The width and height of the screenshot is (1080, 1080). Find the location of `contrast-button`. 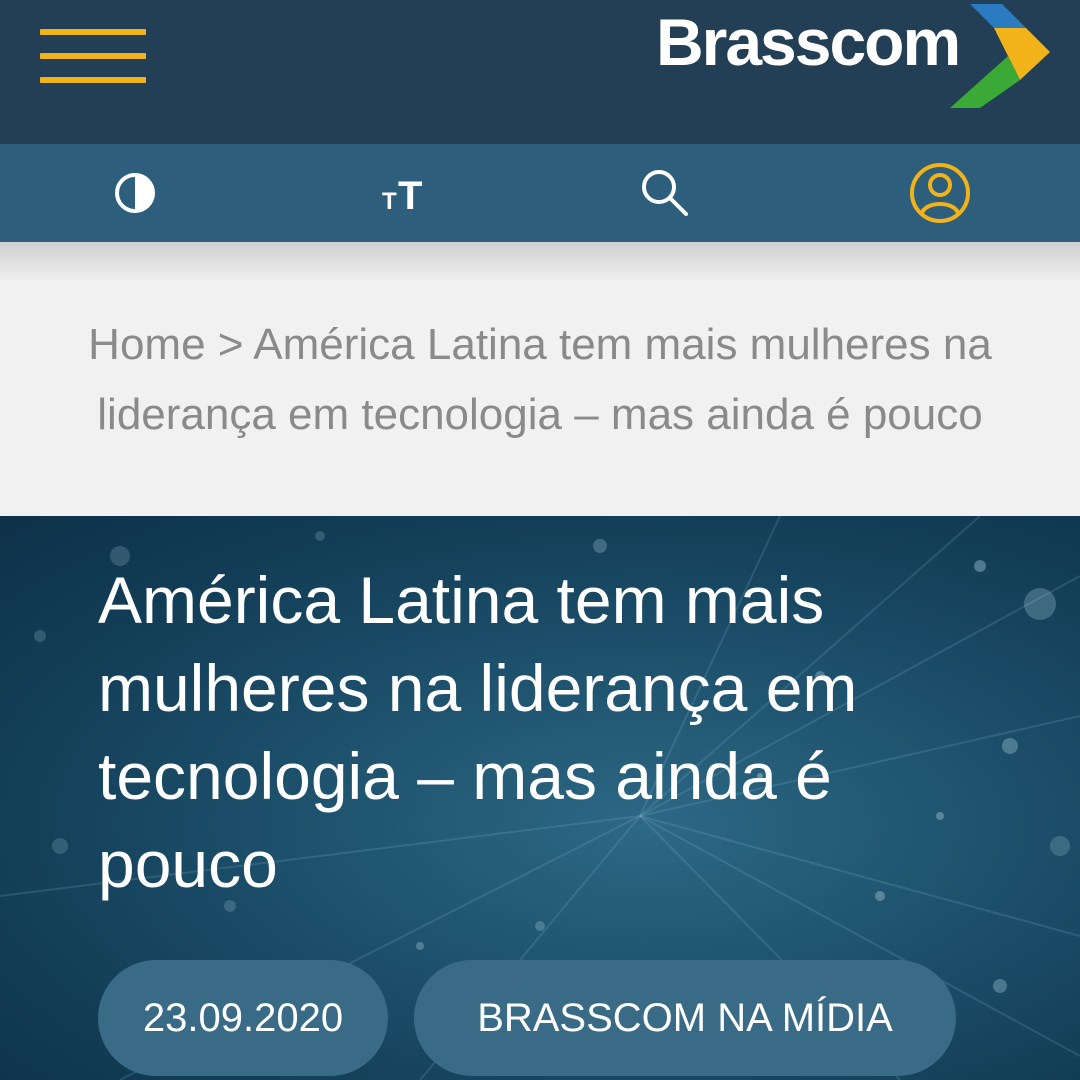

contrast-button is located at coordinates (135, 193).